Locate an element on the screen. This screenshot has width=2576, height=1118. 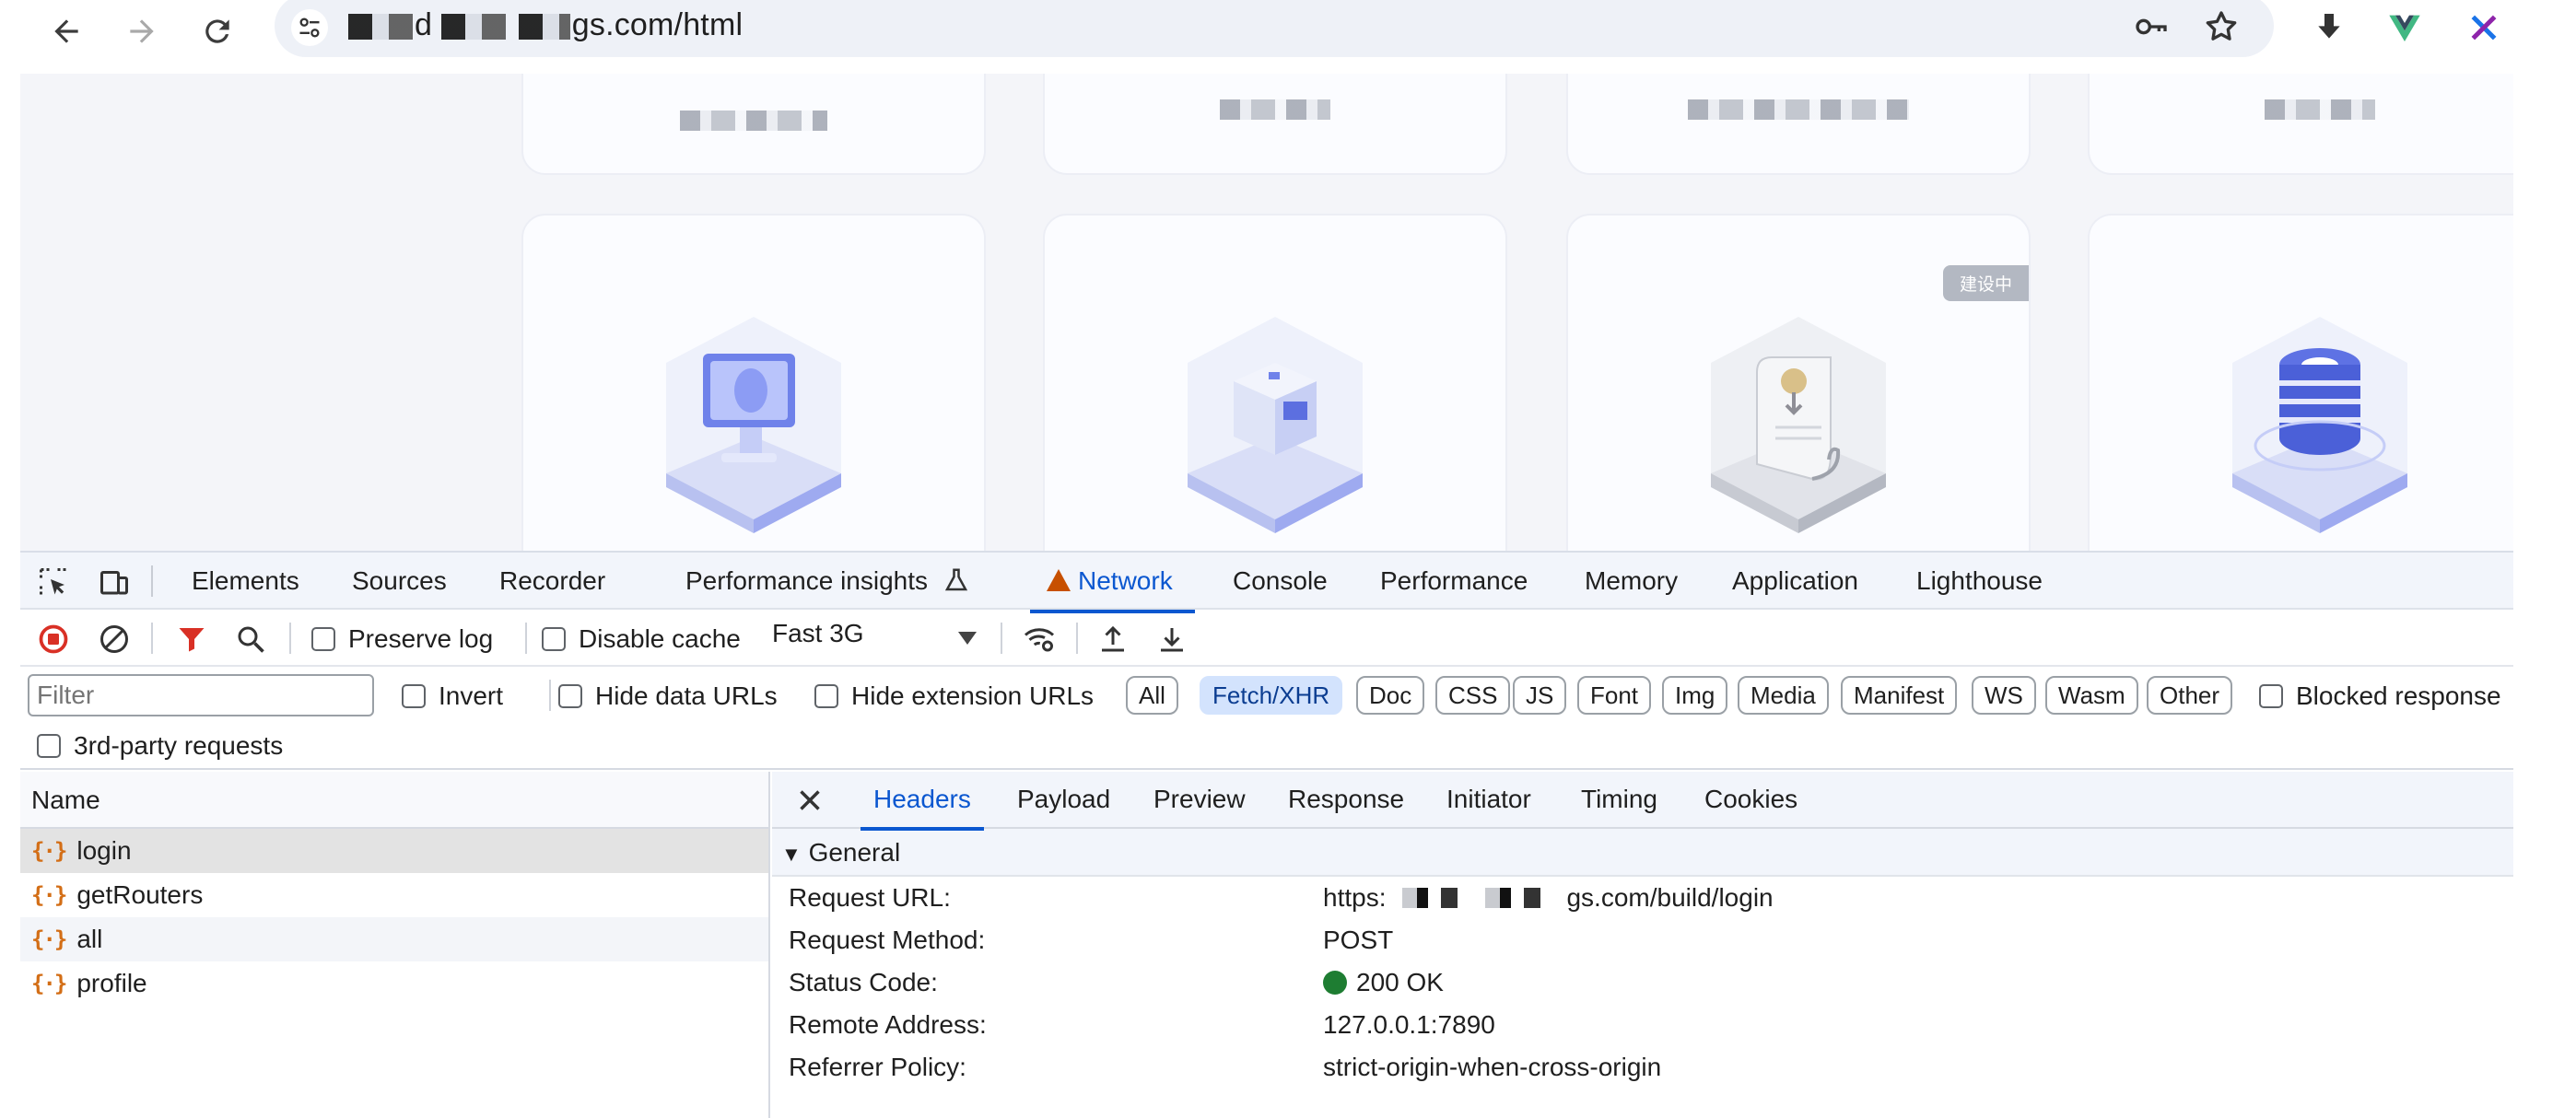
tab-application: Application is located at coordinates (1795, 582).